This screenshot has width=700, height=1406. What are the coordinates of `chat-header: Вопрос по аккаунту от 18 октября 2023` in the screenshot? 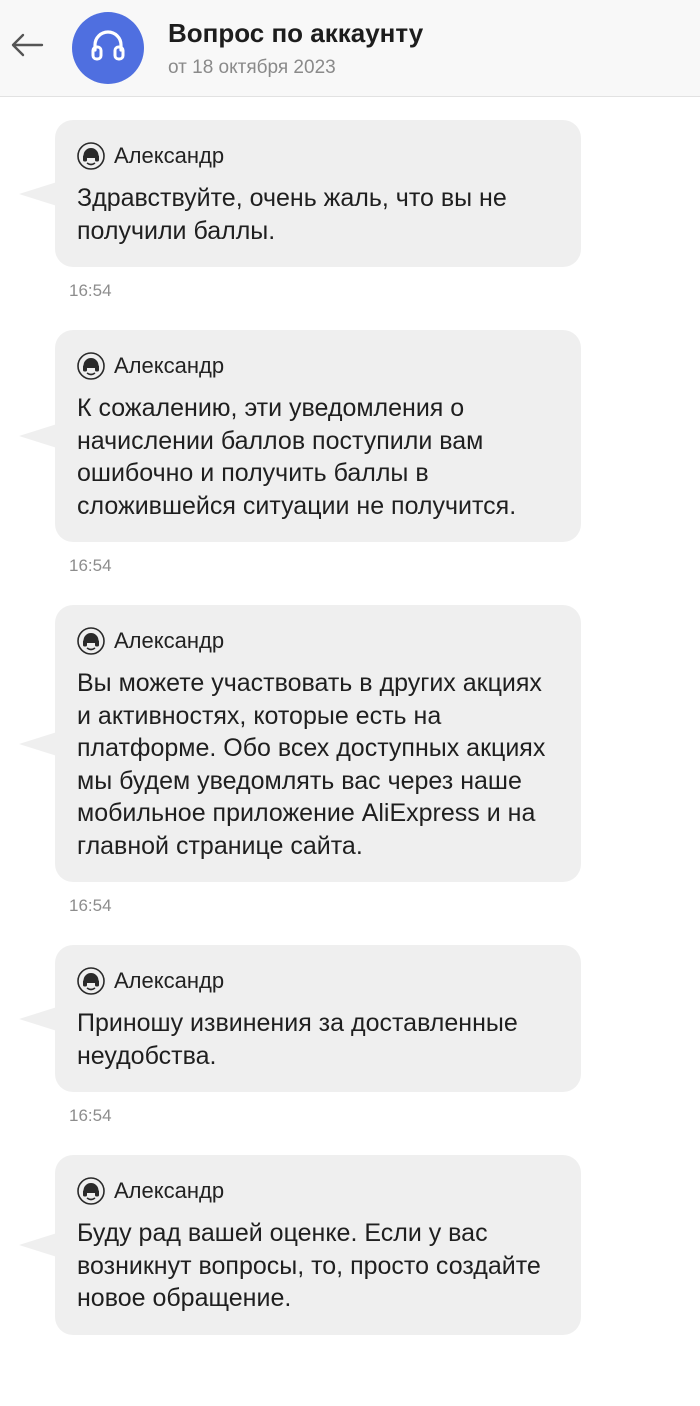 It's located at (350, 48).